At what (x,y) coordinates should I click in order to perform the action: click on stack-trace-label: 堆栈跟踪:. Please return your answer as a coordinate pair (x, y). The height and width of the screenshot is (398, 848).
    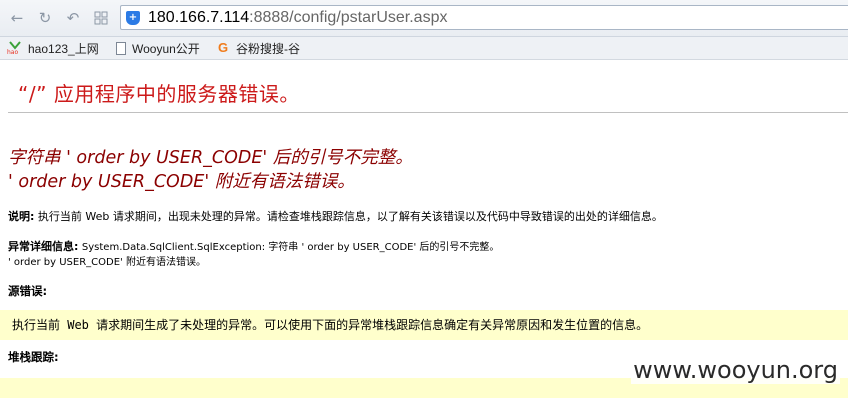
    Looking at the image, I should click on (33, 357).